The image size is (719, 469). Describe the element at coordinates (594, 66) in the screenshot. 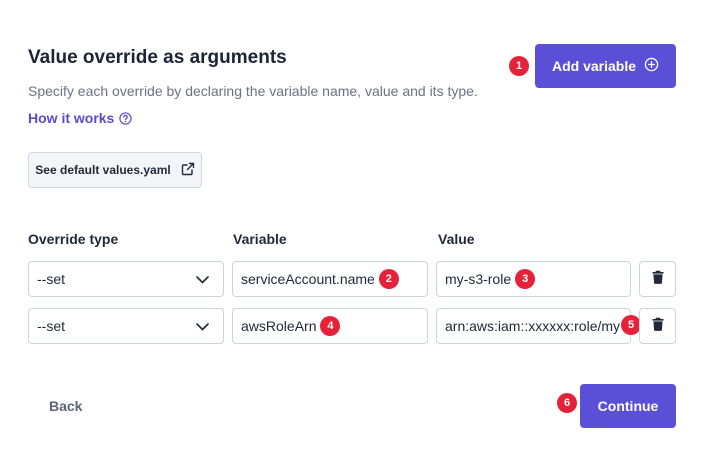

I see `add-variable-label: Add variable` at that location.